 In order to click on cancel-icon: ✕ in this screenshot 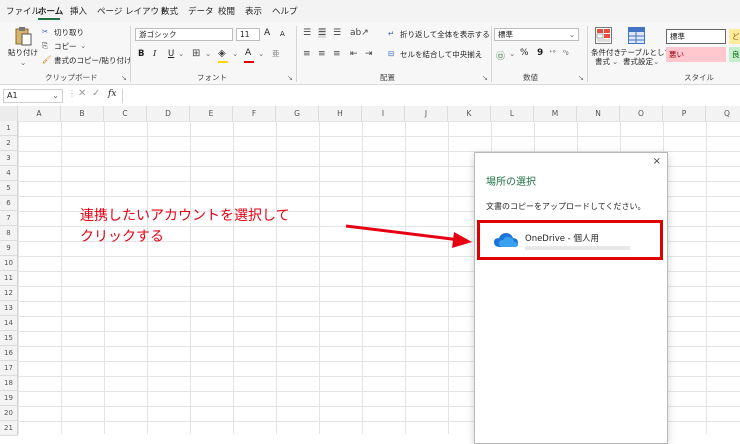, I will do `click(82, 93)`.